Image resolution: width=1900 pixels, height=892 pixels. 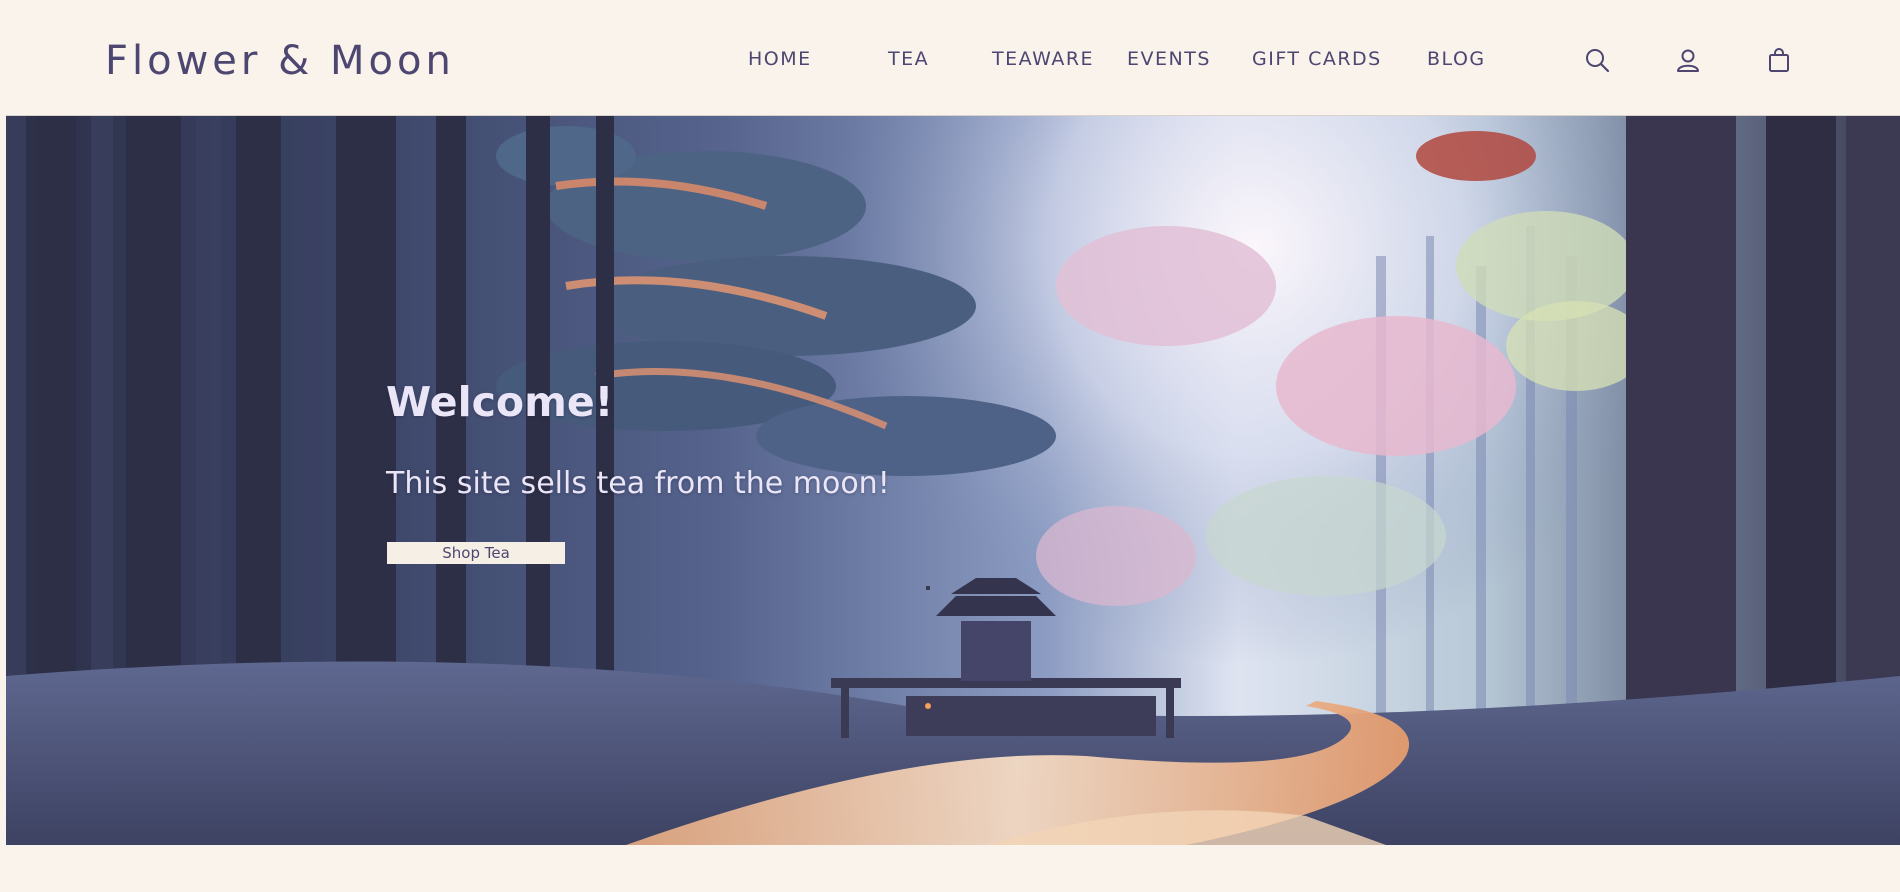 I want to click on account-icon, so click(x=1688, y=60).